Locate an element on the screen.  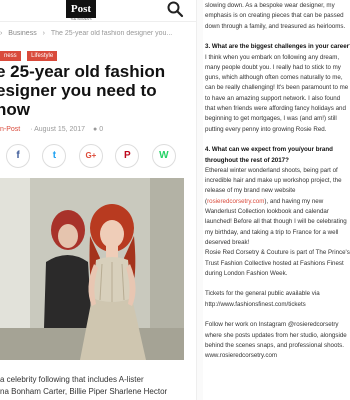
author-link: n-Post is located at coordinates (10, 129).